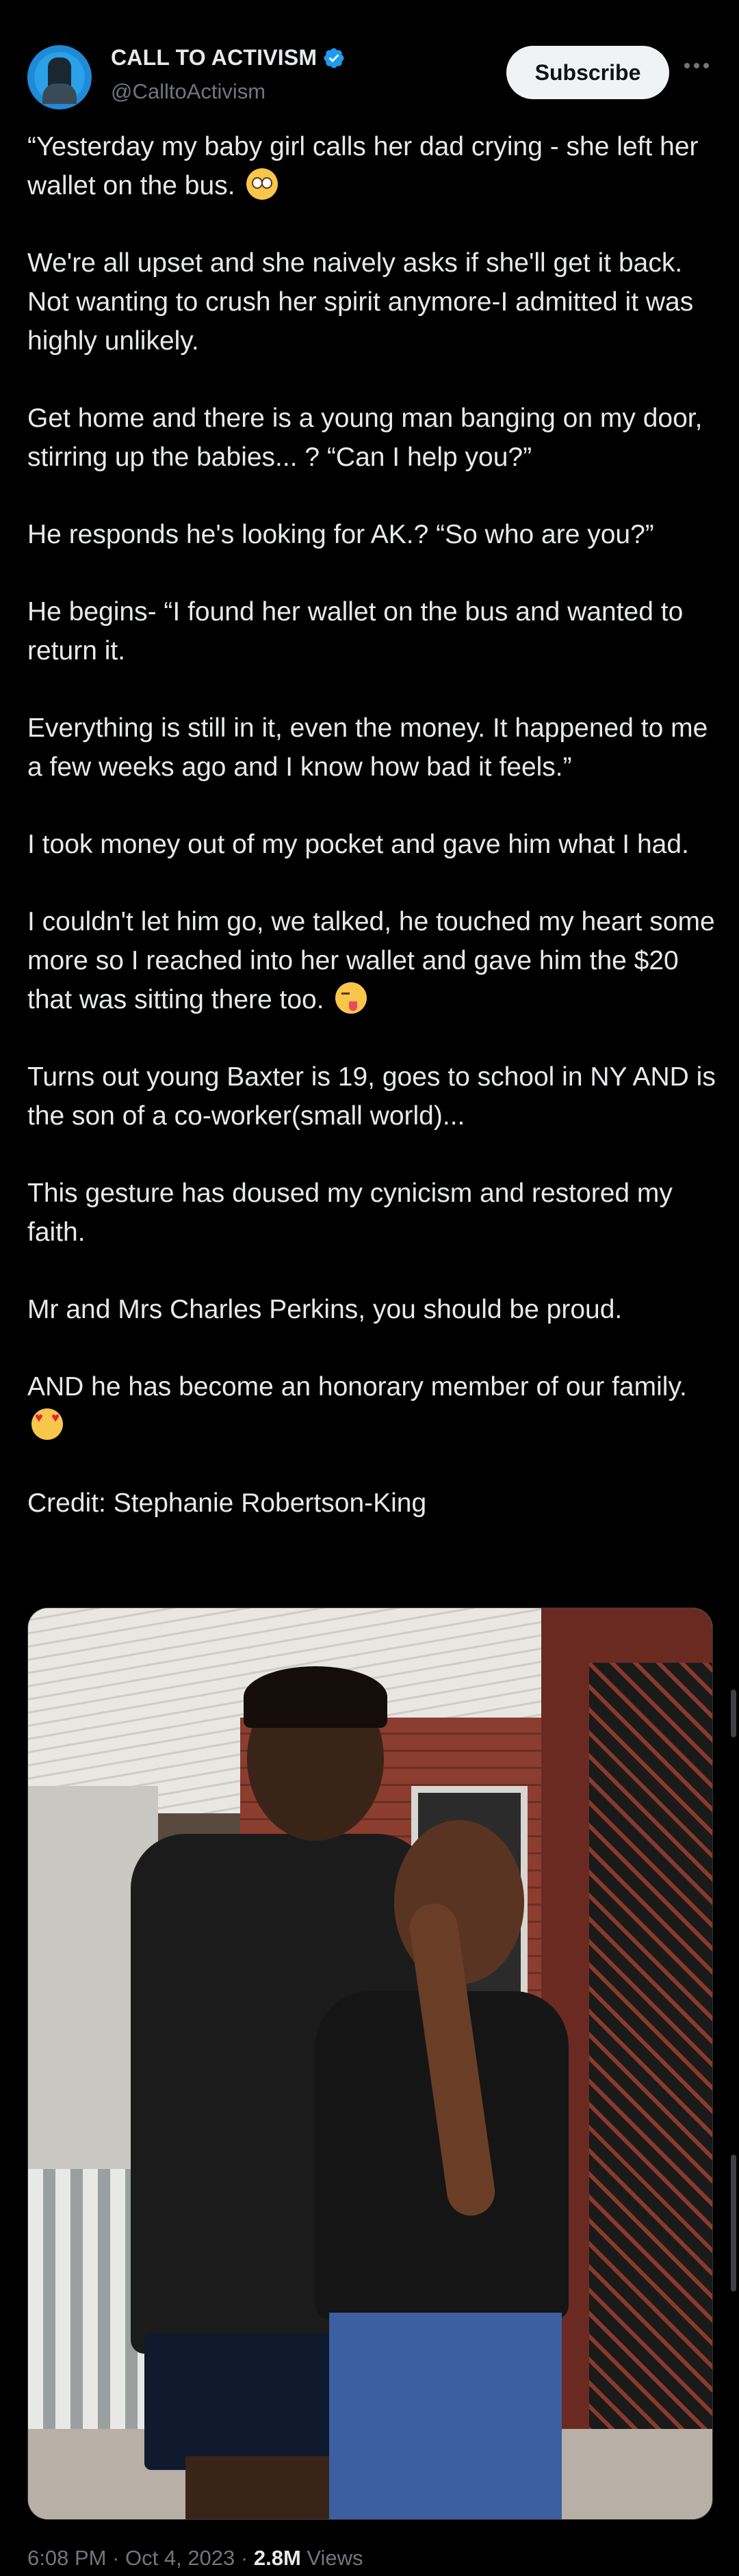 This screenshot has height=2576, width=739. Describe the element at coordinates (351, 998) in the screenshot. I see `winking-tongue-face-icon` at that location.